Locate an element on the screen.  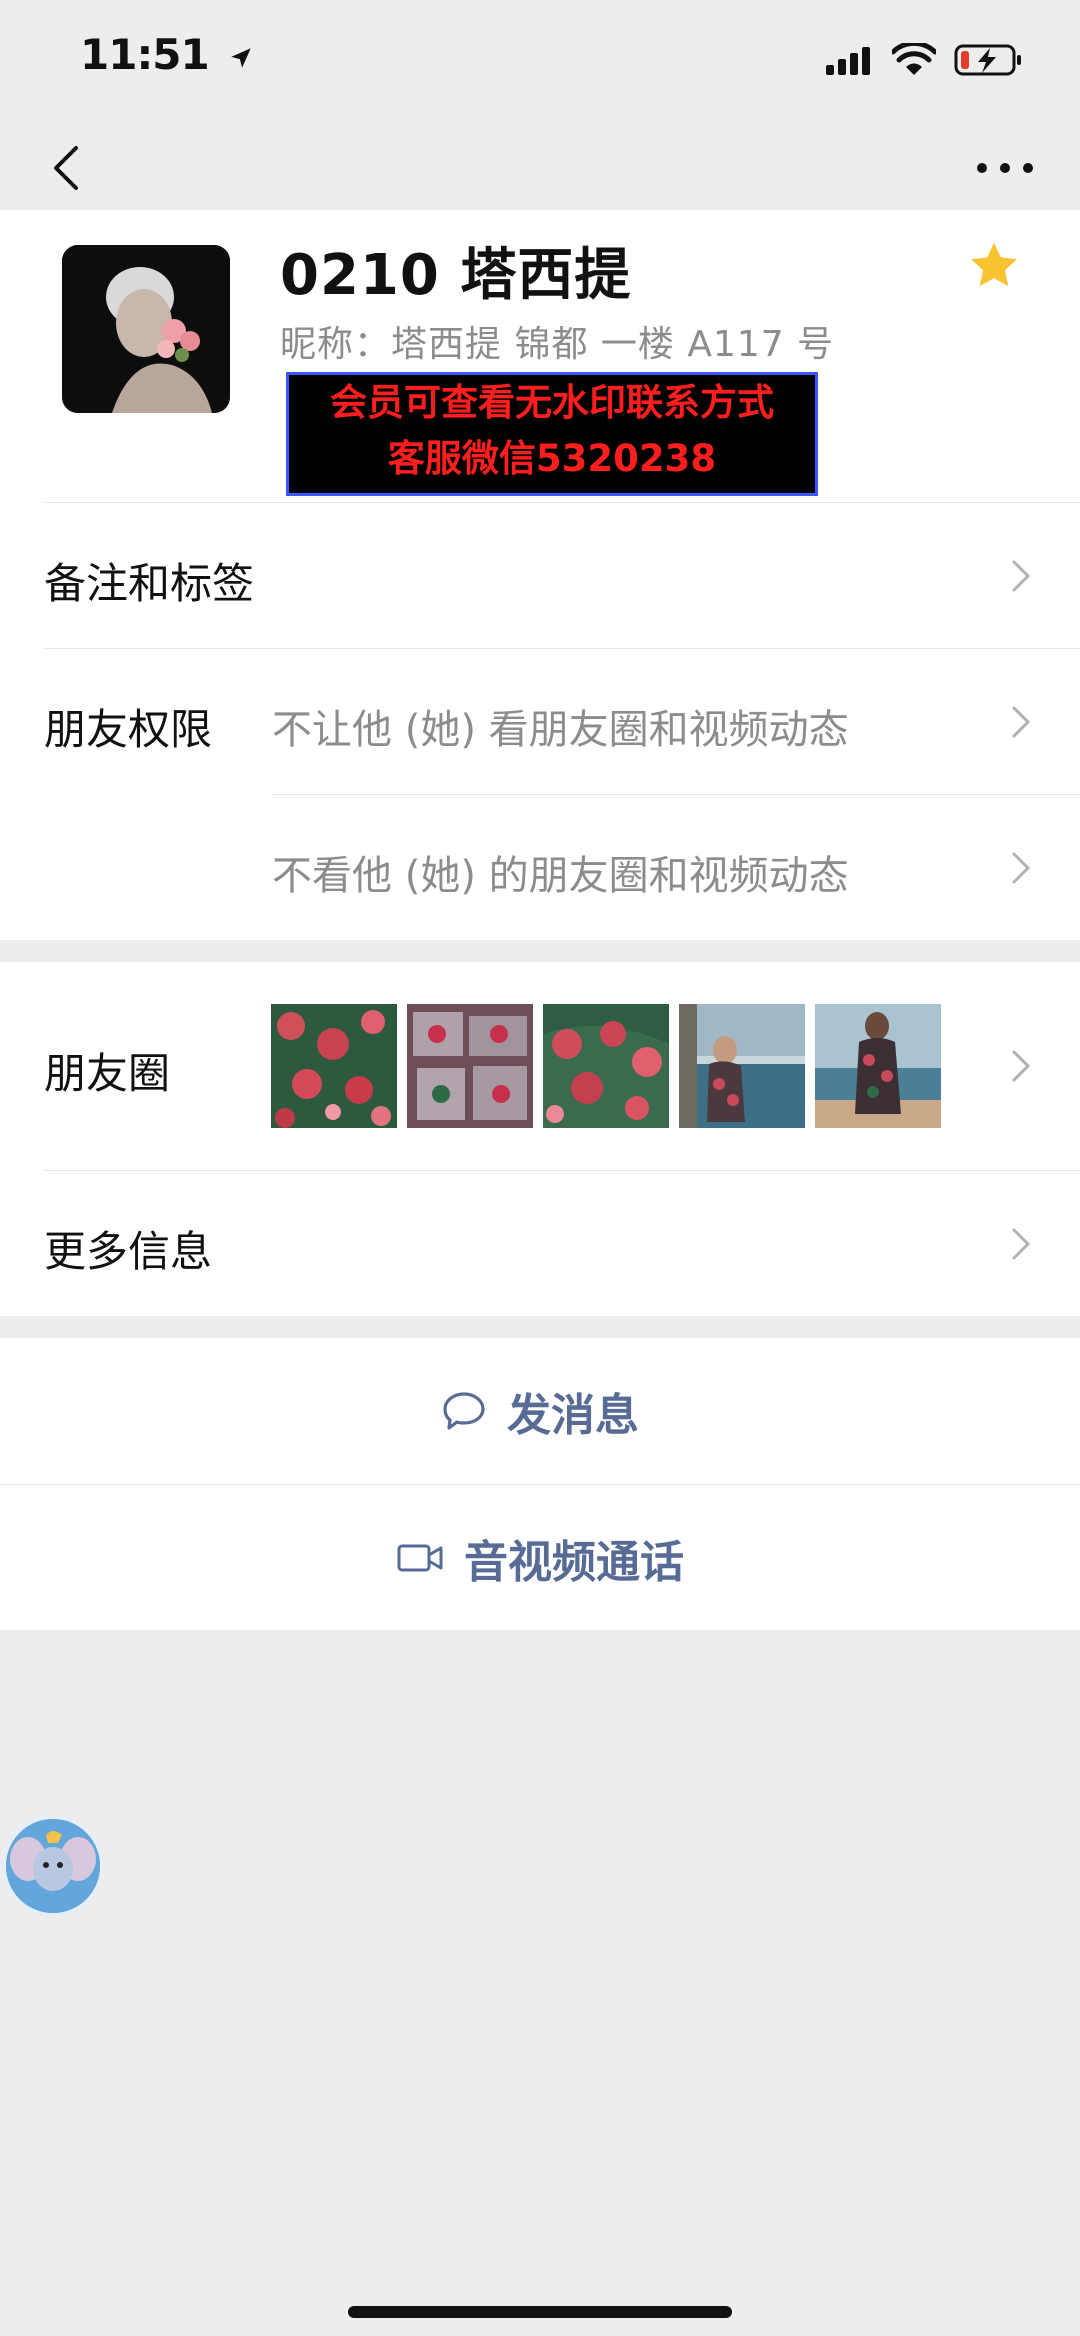
avatar-portrait is located at coordinates (146, 329).